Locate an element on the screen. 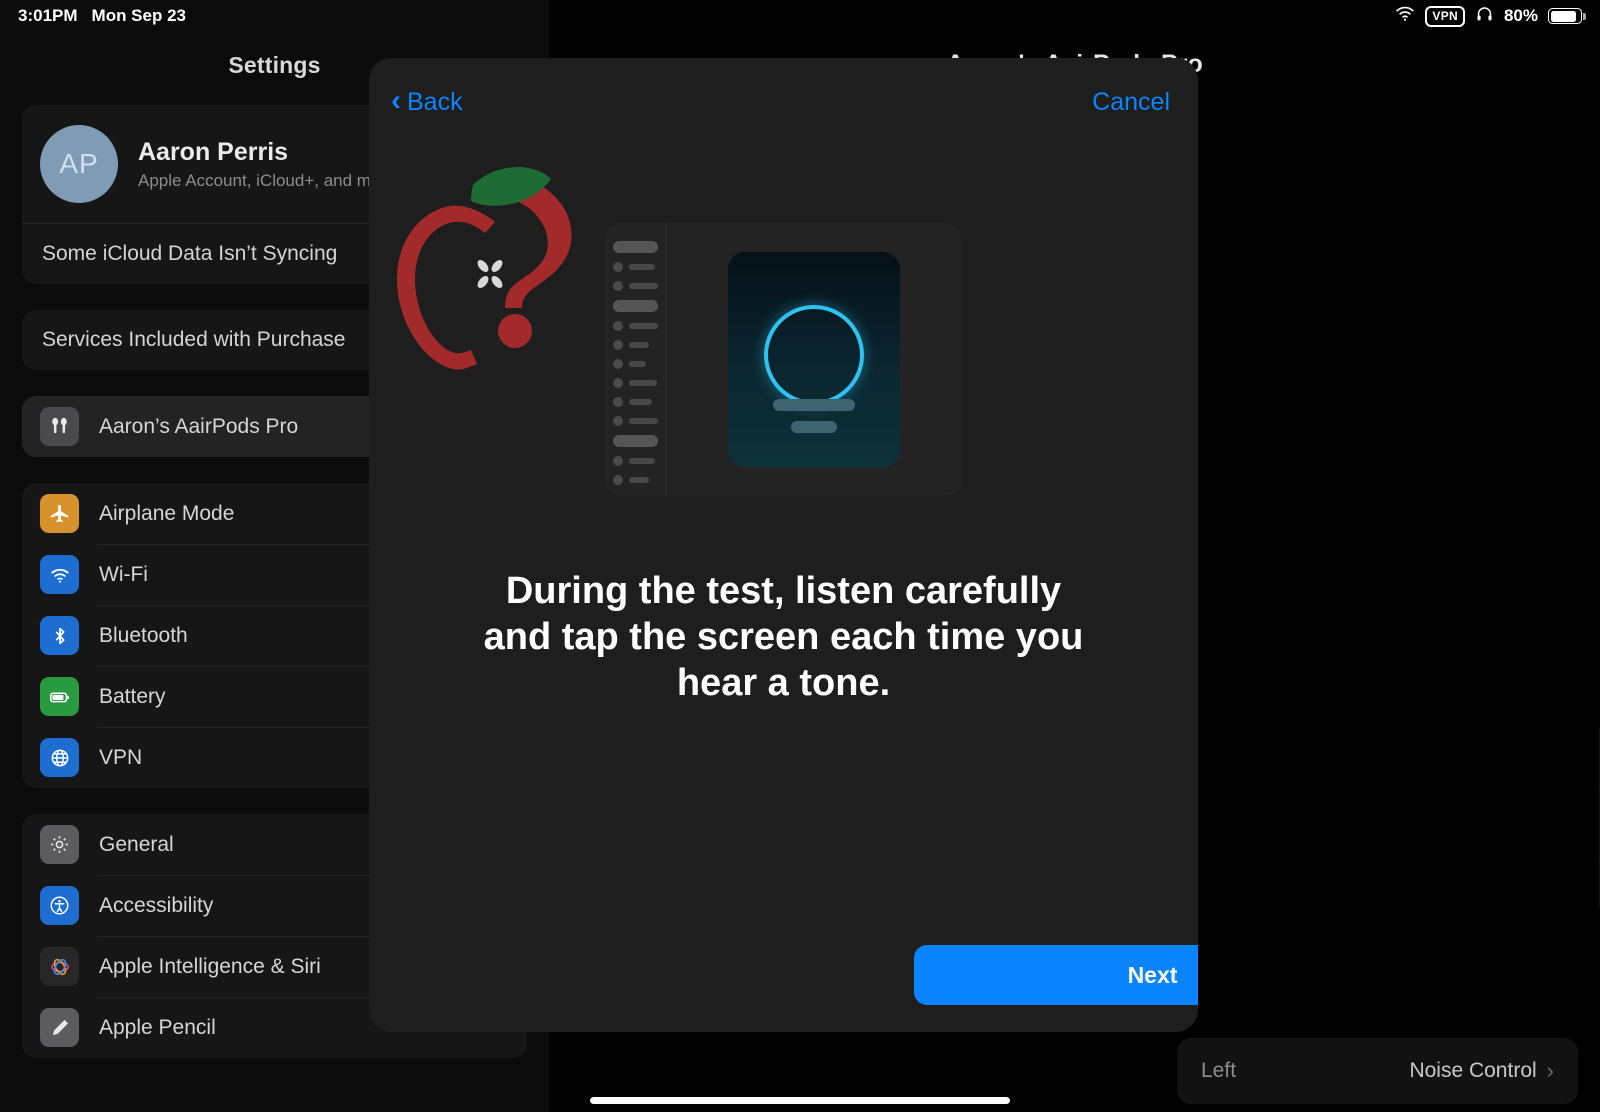 This screenshot has width=1600, height=1112. gear-icon is located at coordinates (59, 844).